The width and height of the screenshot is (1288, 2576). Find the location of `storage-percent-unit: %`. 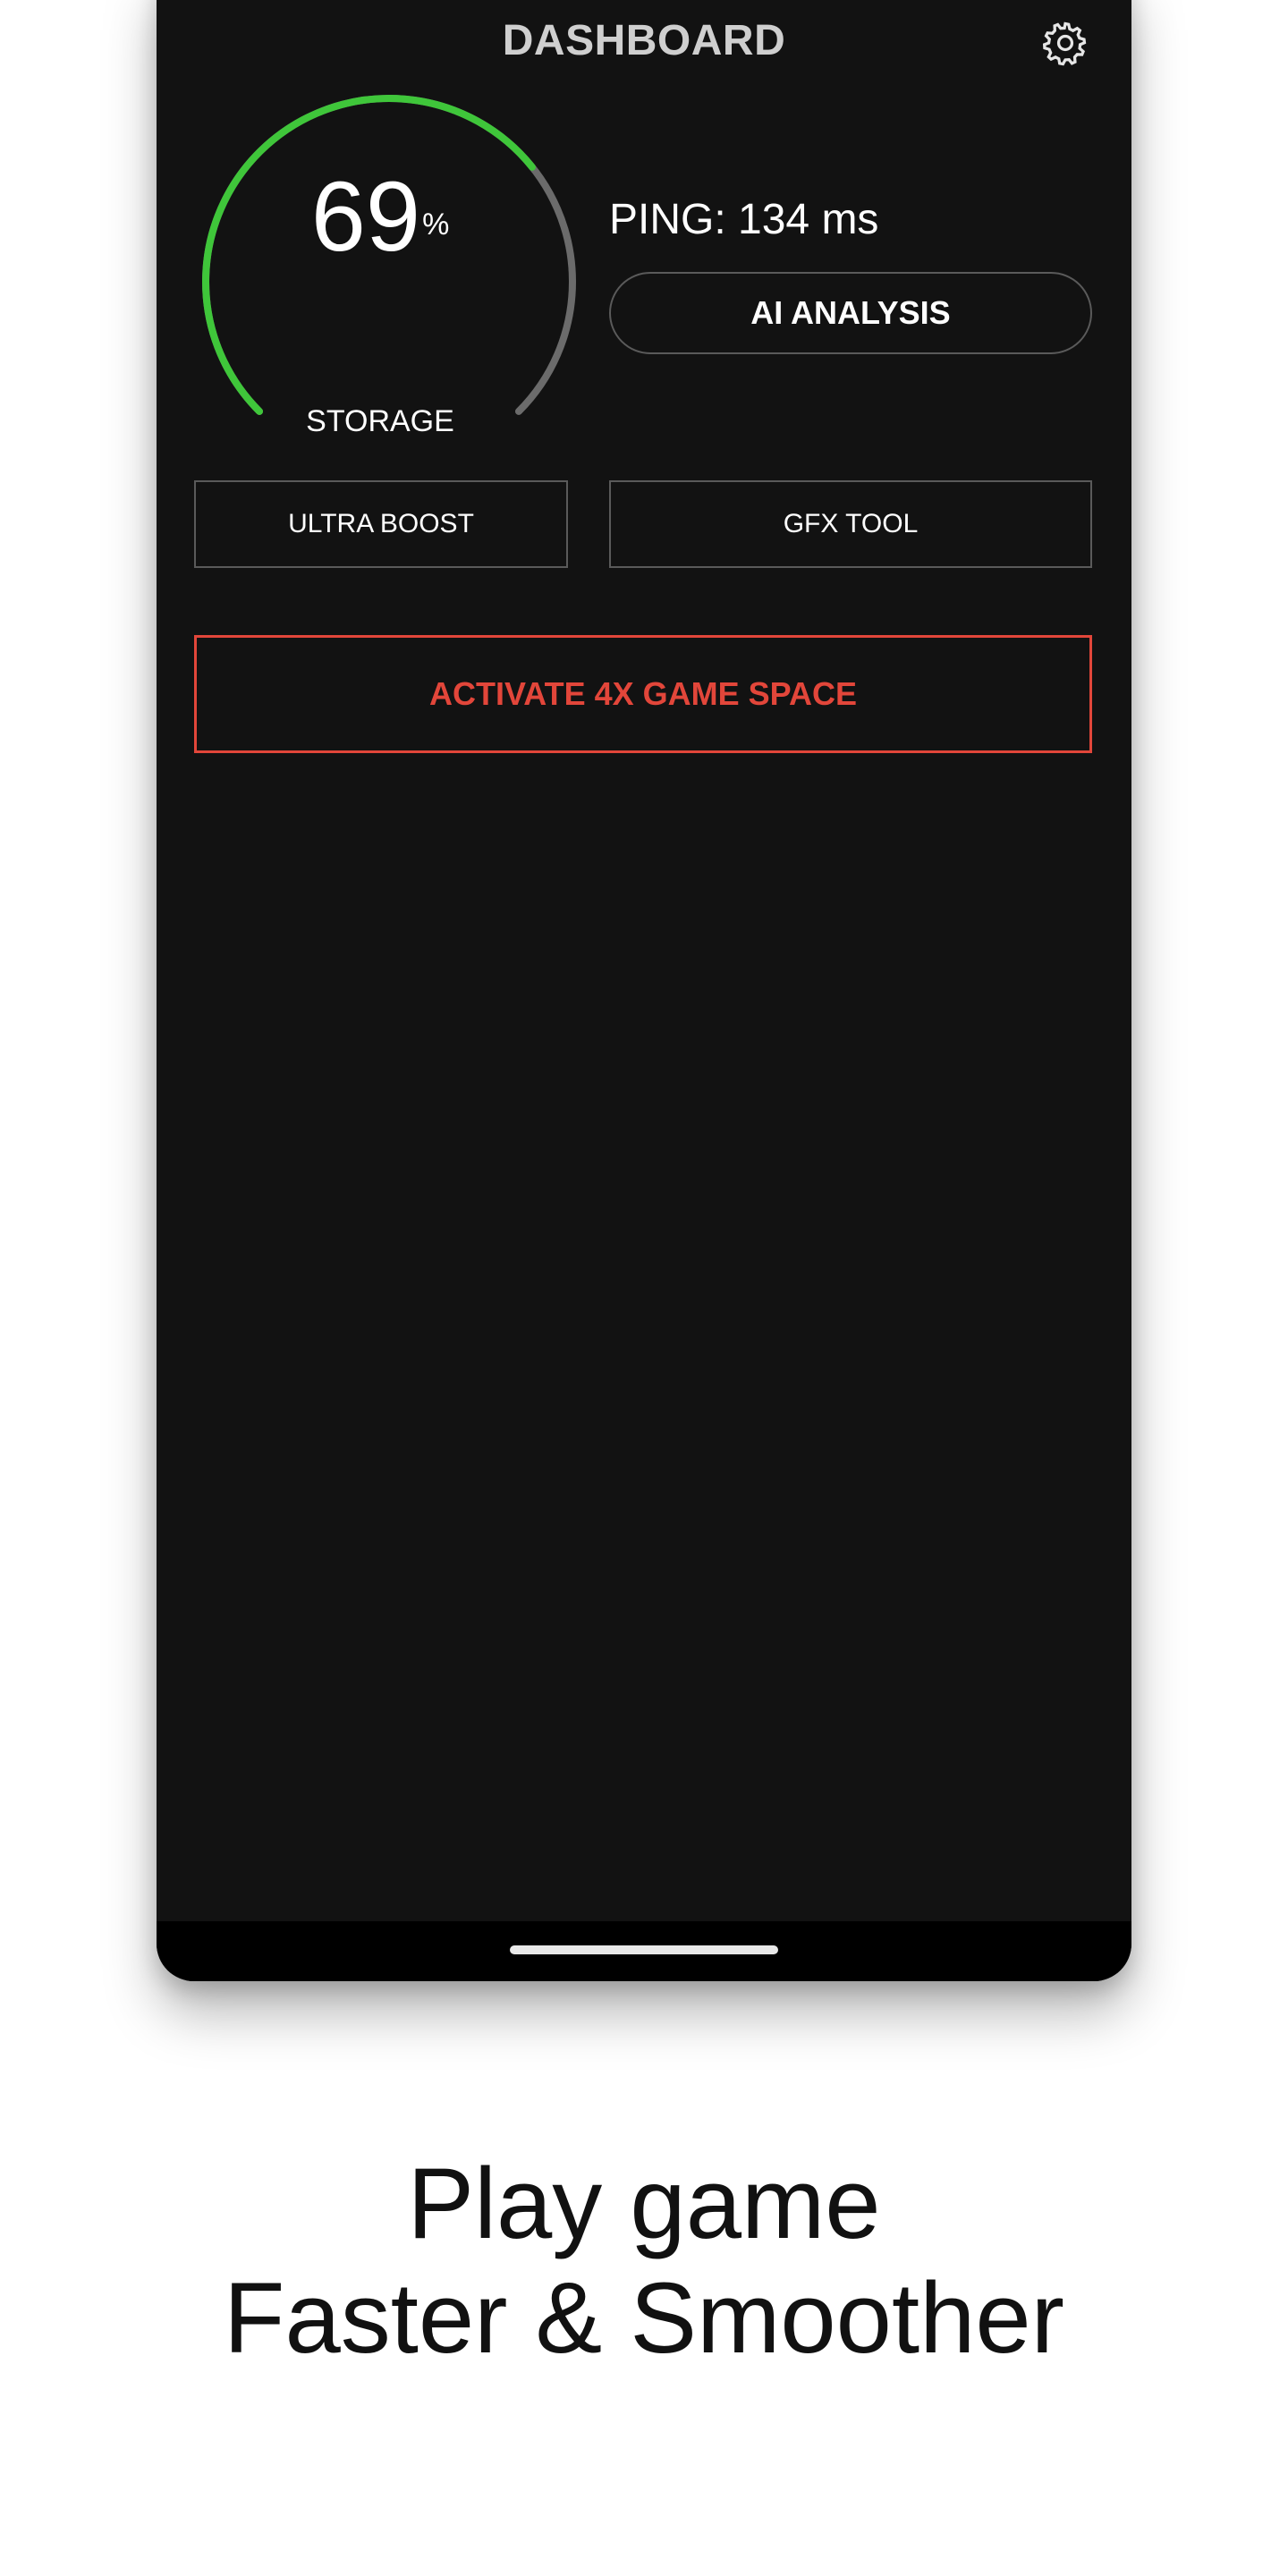

storage-percent-unit: % is located at coordinates (436, 225).